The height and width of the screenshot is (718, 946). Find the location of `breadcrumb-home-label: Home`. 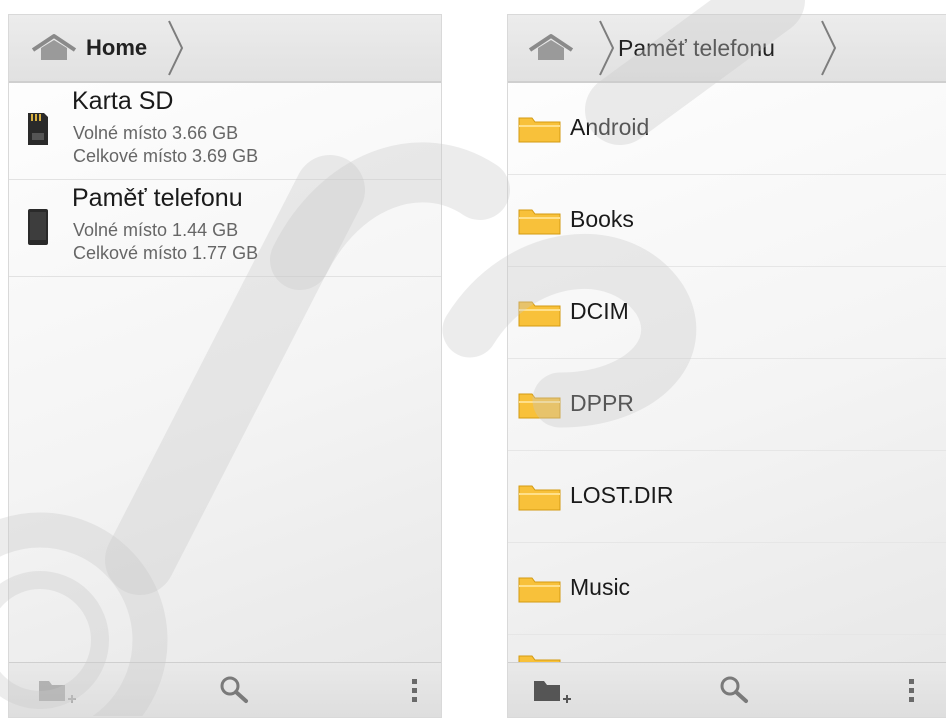

breadcrumb-home-label: Home is located at coordinates (117, 47).